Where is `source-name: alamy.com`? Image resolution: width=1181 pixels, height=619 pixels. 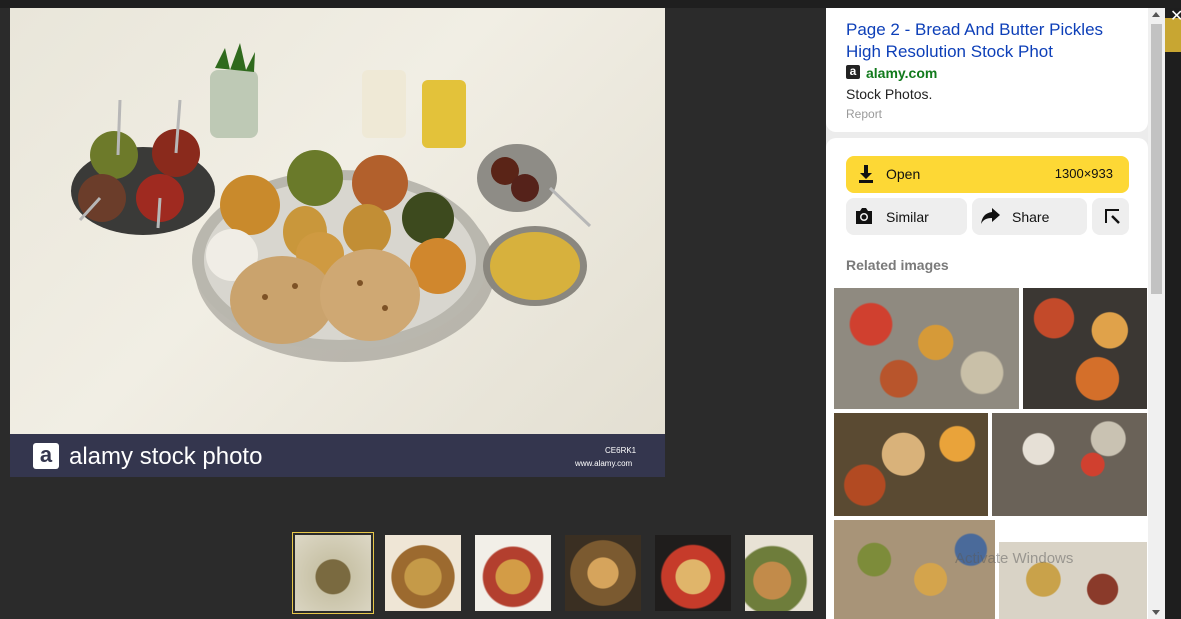
source-name: alamy.com is located at coordinates (901, 73).